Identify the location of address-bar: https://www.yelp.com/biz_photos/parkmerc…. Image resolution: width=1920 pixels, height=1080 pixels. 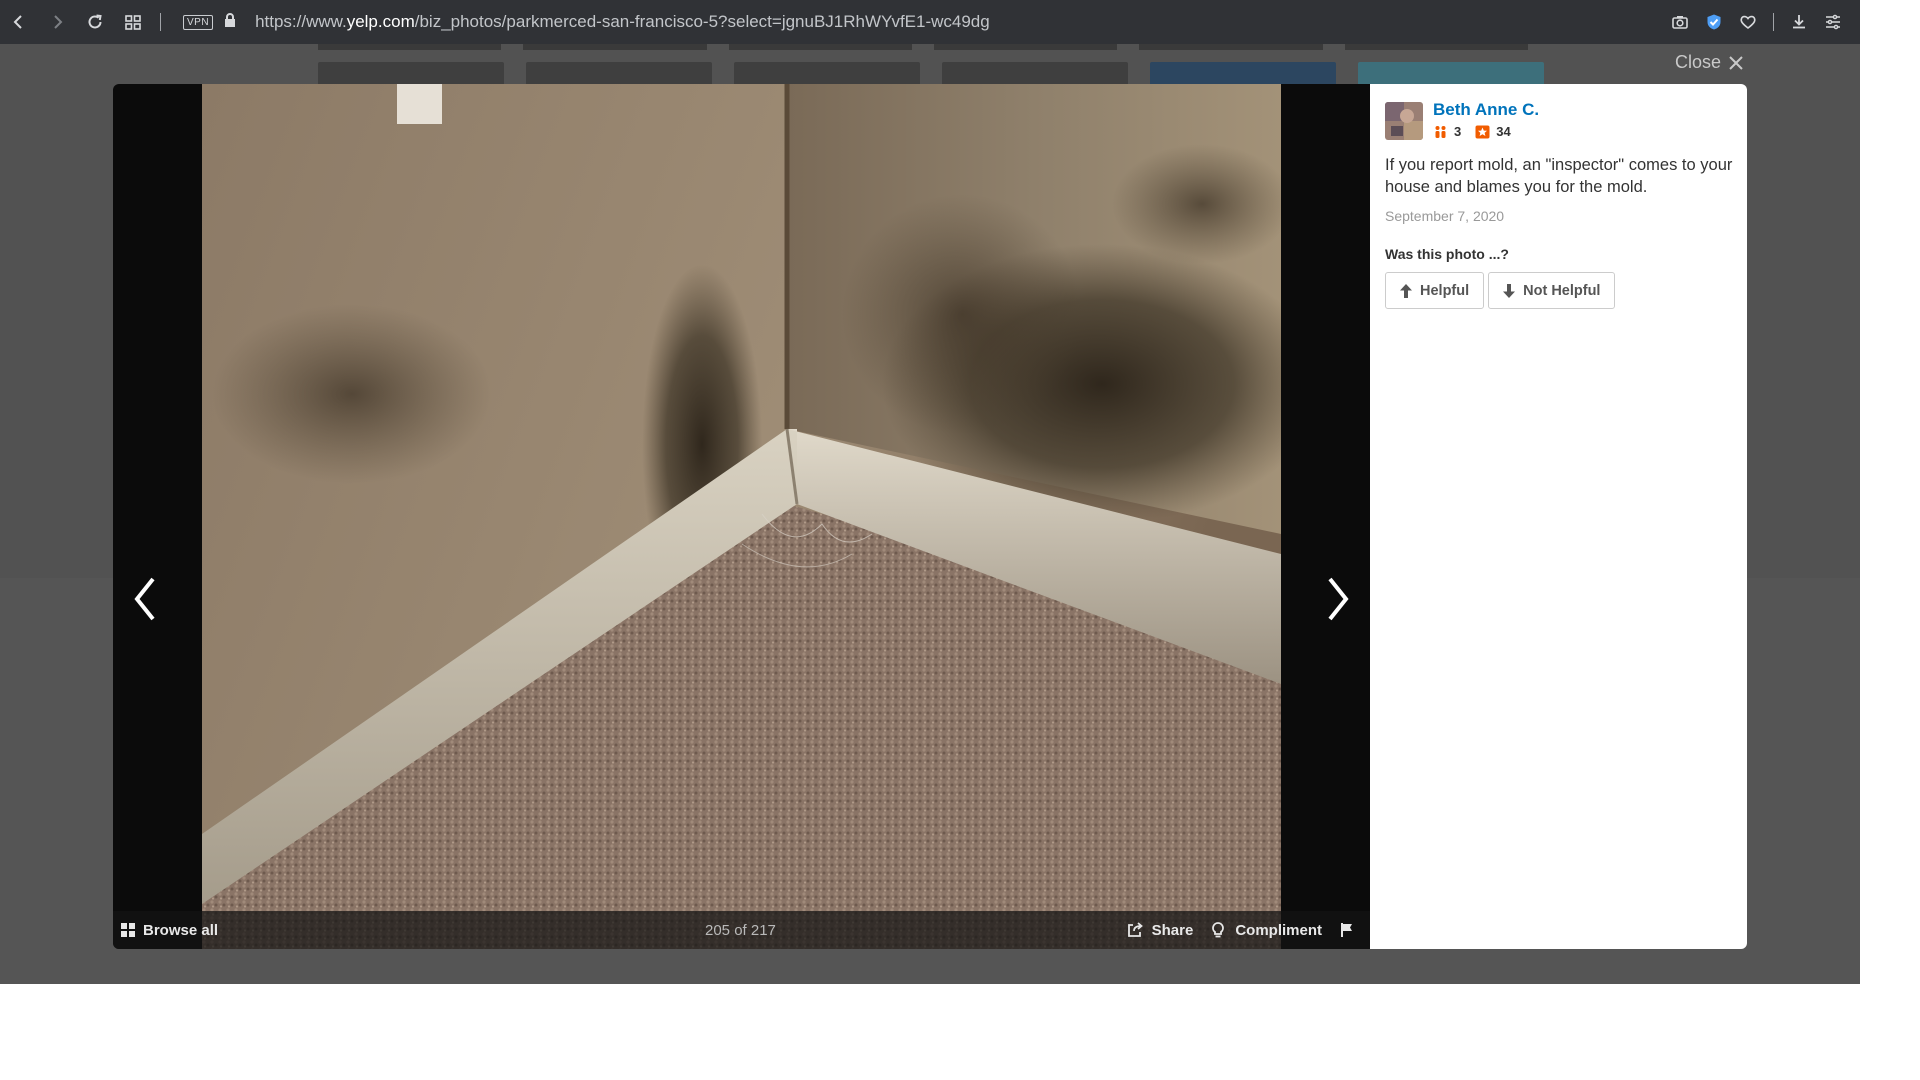
(622, 22).